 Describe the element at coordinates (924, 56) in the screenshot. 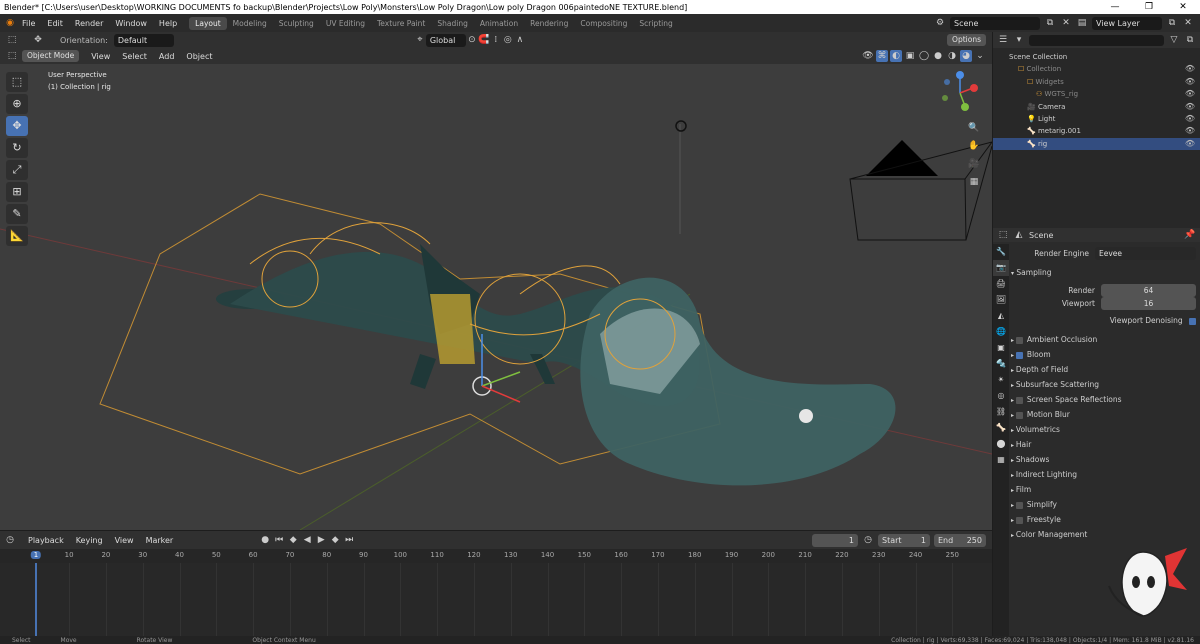

I see `wireframe-shading-icon: ◯` at that location.